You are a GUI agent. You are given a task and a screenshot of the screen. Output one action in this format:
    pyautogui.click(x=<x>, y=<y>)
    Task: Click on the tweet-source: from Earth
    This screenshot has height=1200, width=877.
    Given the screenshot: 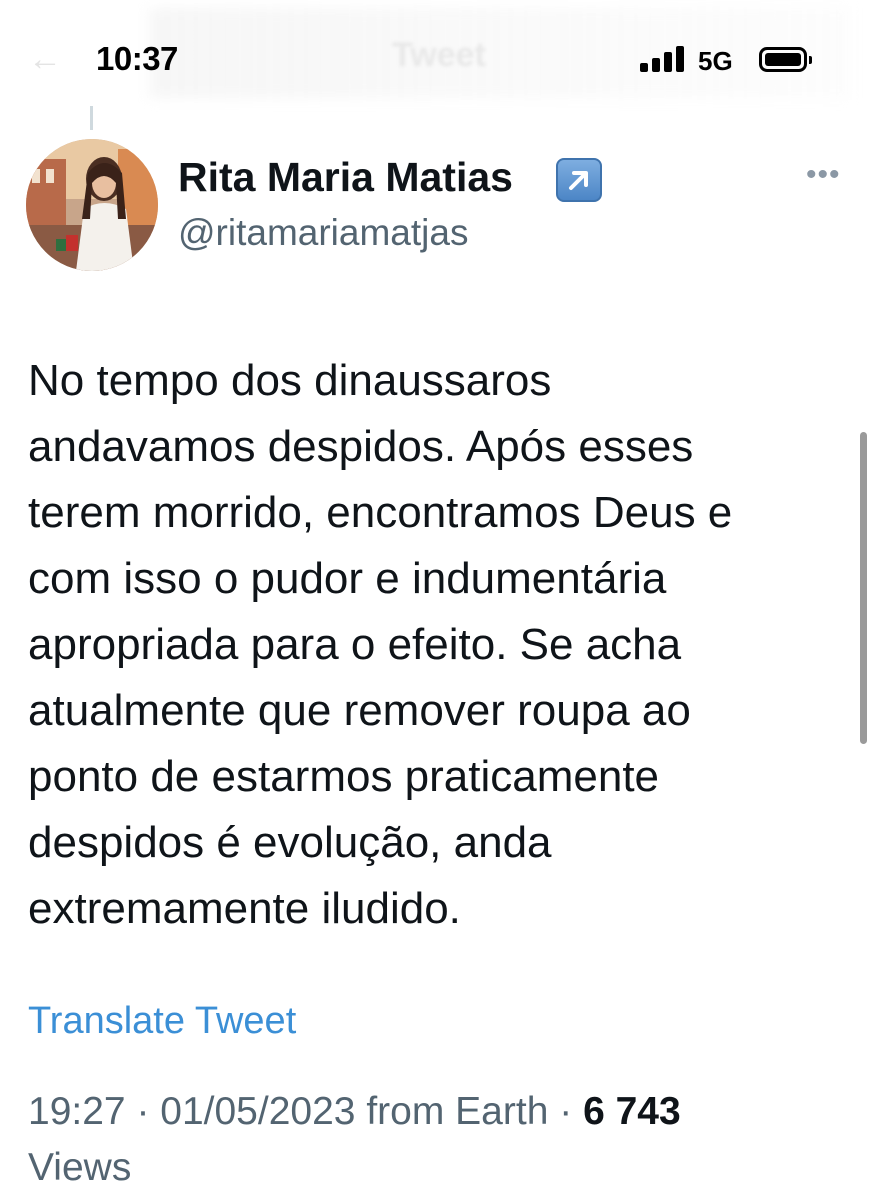 What is the action you would take?
    pyautogui.click(x=457, y=1111)
    